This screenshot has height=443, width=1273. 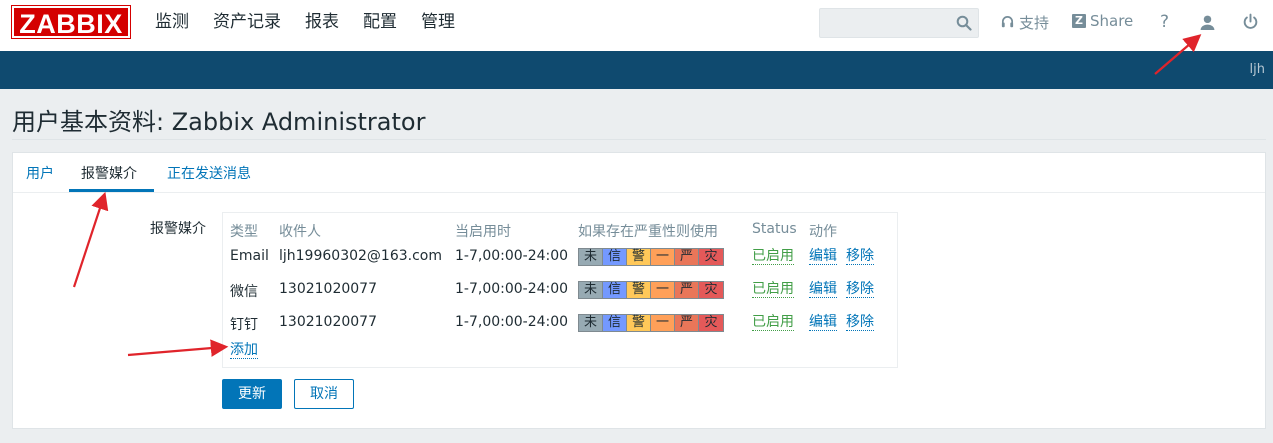 I want to click on search-input, so click(x=885, y=23).